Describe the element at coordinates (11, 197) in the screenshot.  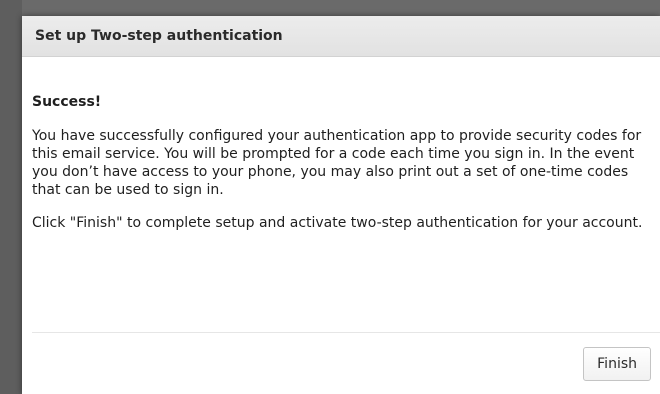
I see `background-panel-edge` at that location.